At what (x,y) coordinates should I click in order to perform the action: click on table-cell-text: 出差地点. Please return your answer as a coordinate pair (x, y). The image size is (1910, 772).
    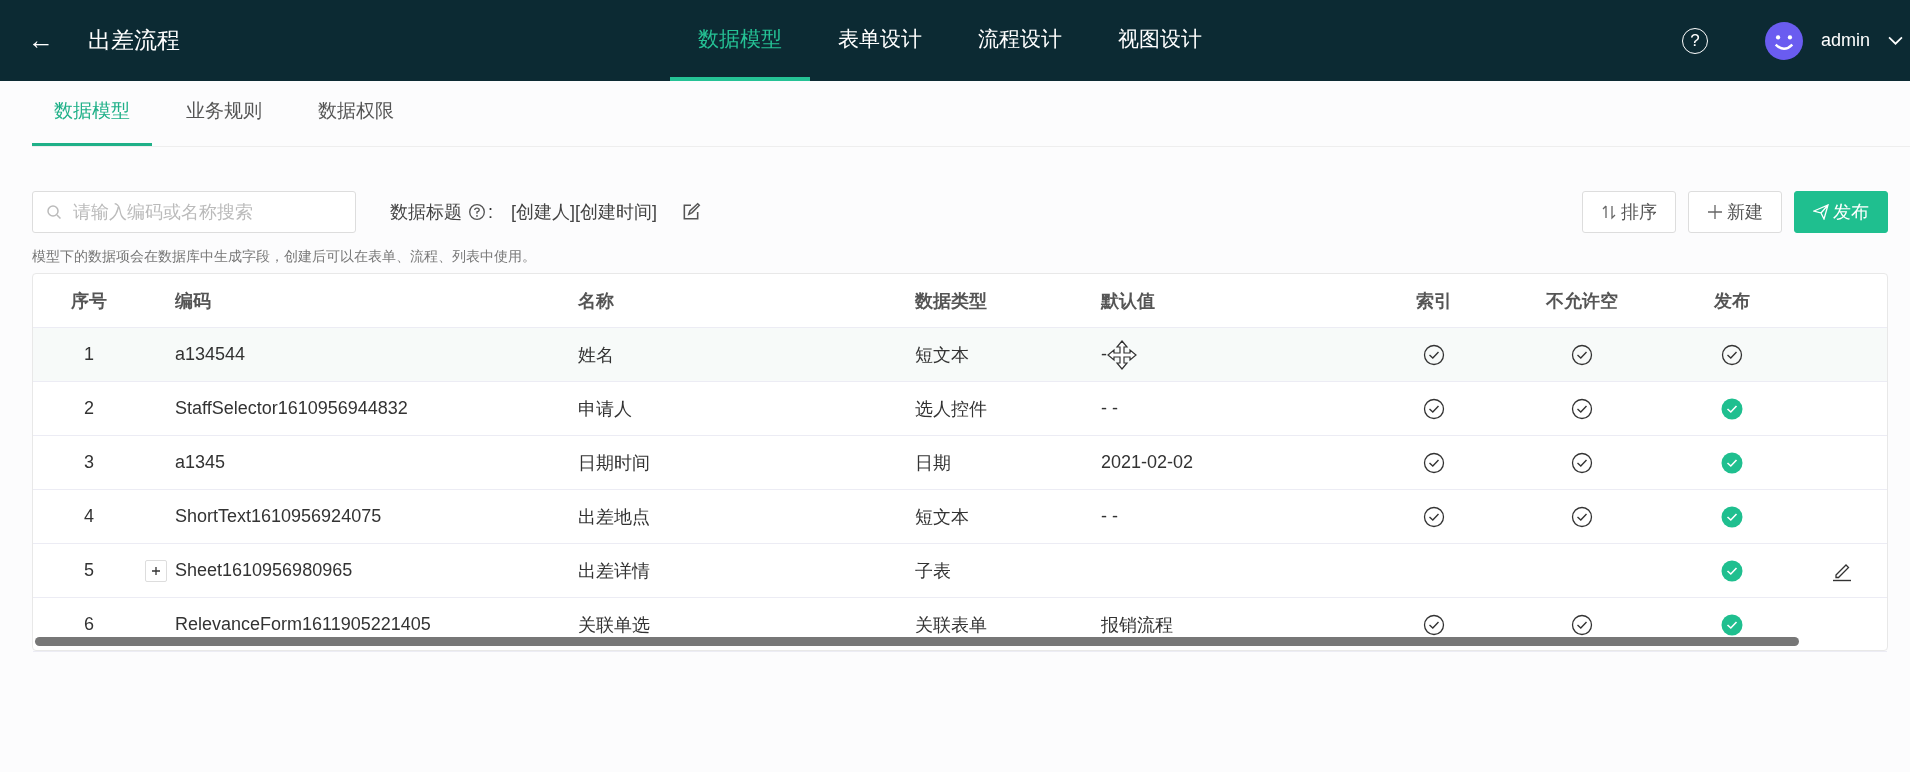
    Looking at the image, I should click on (614, 517).